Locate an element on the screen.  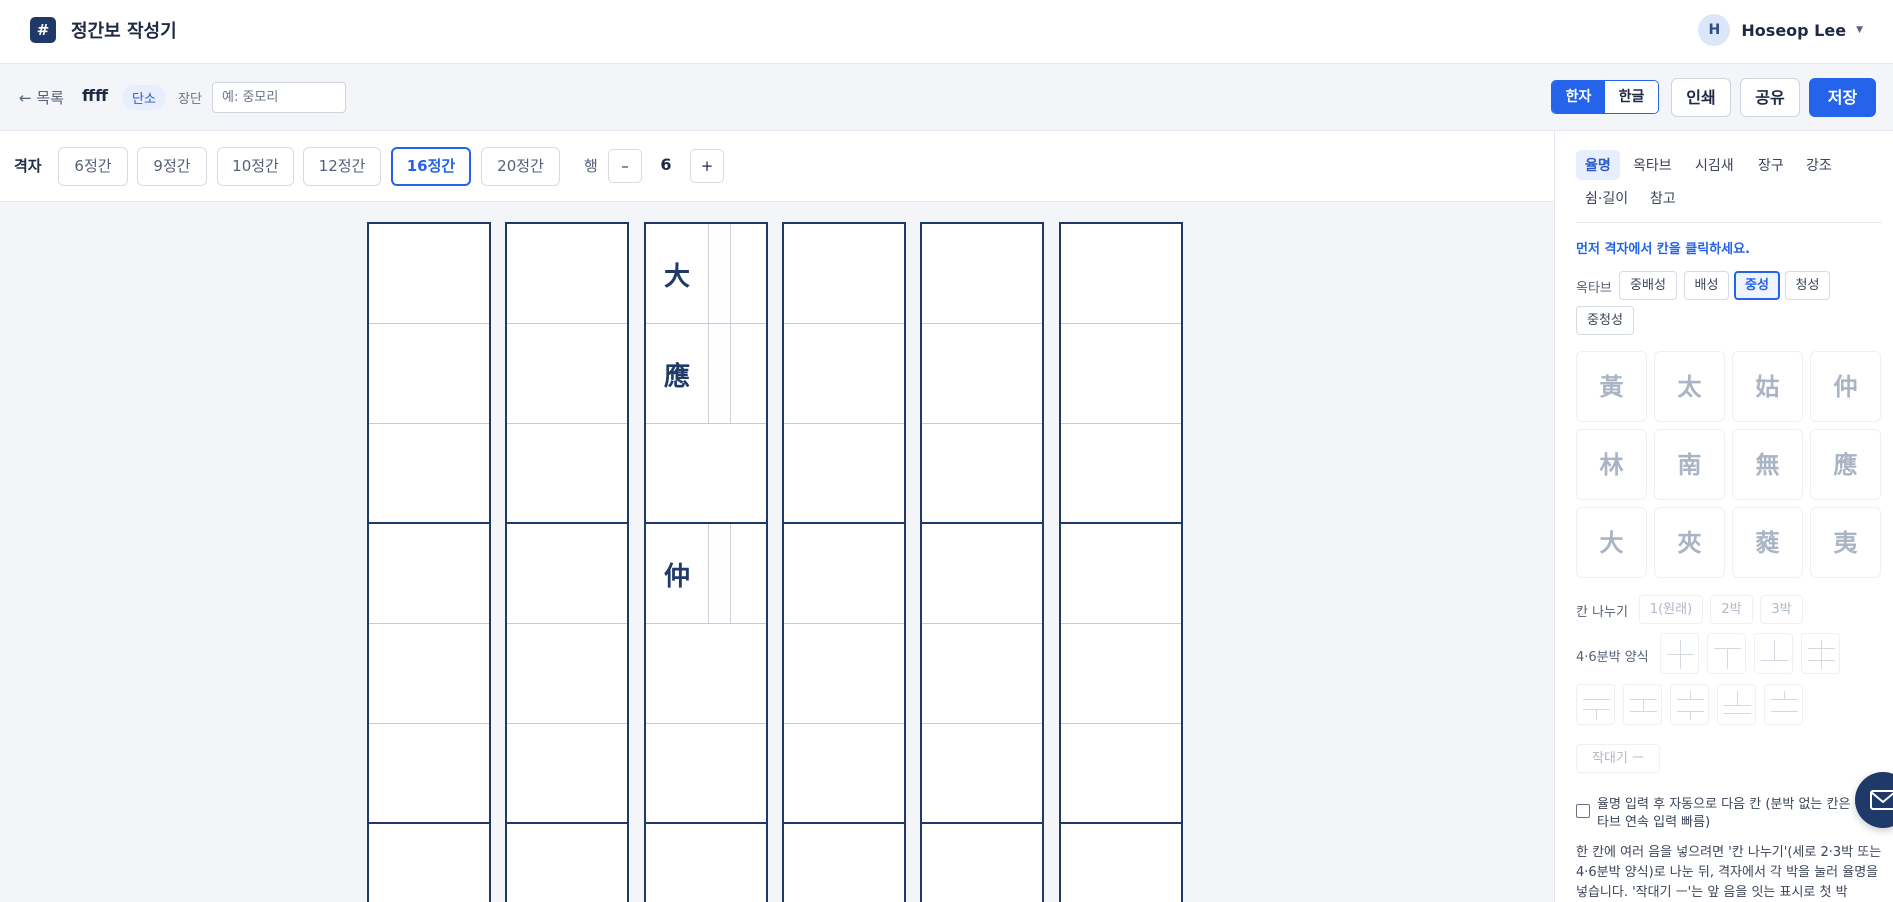
print-button: 인쇄 is located at coordinates (1701, 97).